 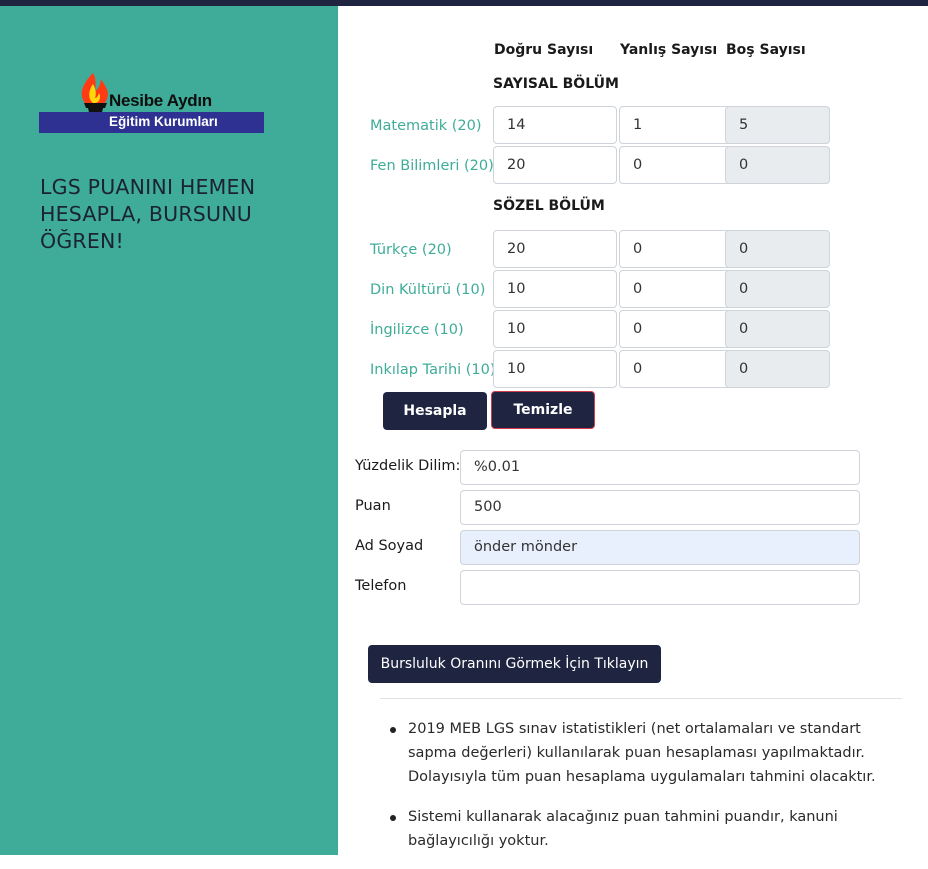 I want to click on row-label-religion: Din Kültürü (10), so click(x=428, y=290).